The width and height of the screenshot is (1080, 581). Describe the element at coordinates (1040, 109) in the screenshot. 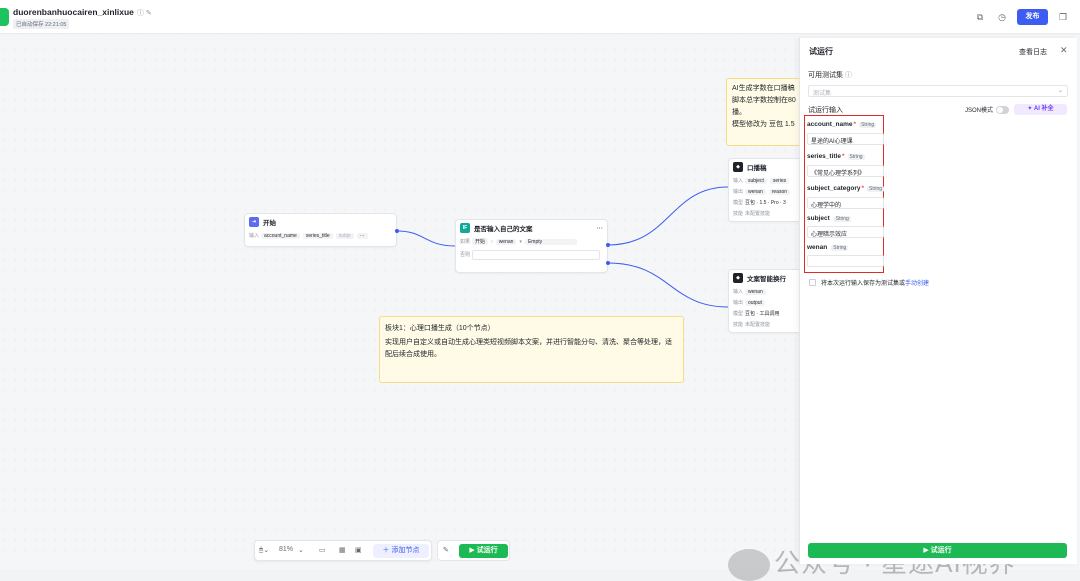

I see `ai-fill-button: ✦ AI 补全` at that location.